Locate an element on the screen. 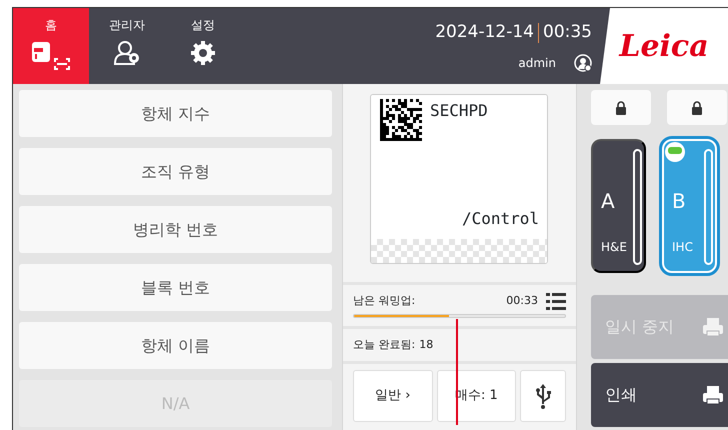  reagent-cartridge: A H&E is located at coordinates (618, 206).